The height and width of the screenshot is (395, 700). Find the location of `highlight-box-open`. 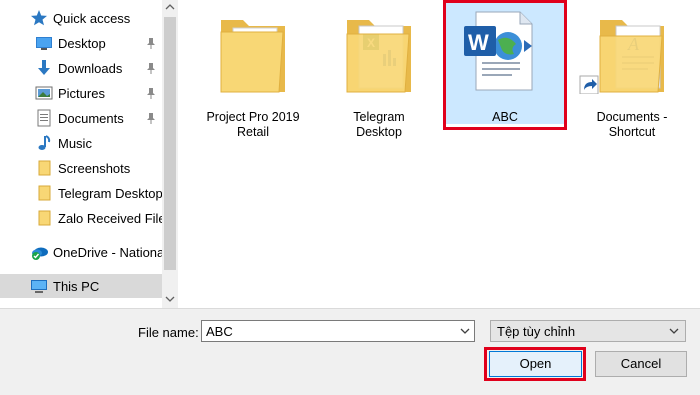

highlight-box-open is located at coordinates (535, 364).